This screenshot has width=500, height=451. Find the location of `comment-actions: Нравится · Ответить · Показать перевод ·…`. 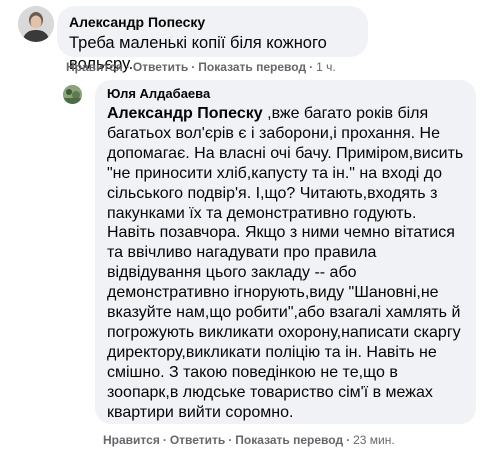

comment-actions: Нравится · Ответить · Показать перевод ·… is located at coordinates (201, 67).